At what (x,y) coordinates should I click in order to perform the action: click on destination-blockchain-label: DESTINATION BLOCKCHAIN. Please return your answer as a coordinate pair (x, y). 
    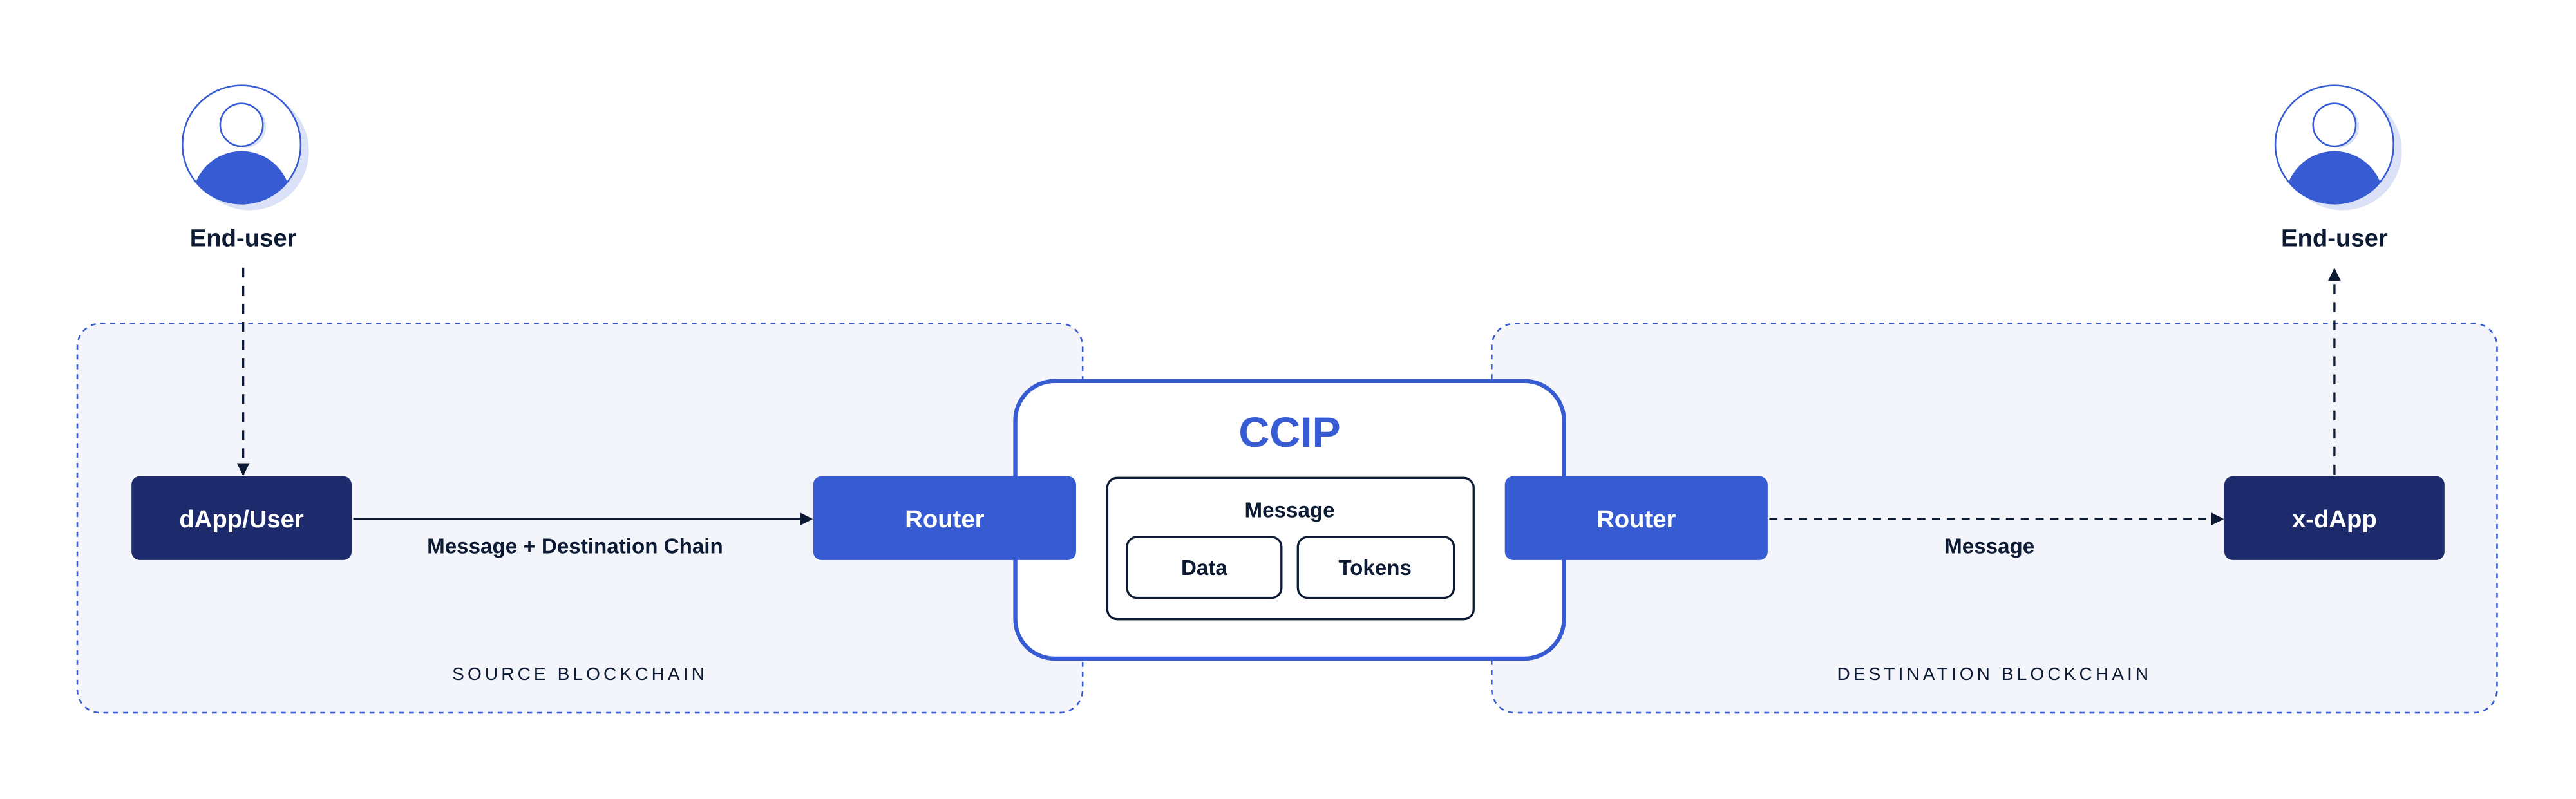
    Looking at the image, I should click on (1995, 674).